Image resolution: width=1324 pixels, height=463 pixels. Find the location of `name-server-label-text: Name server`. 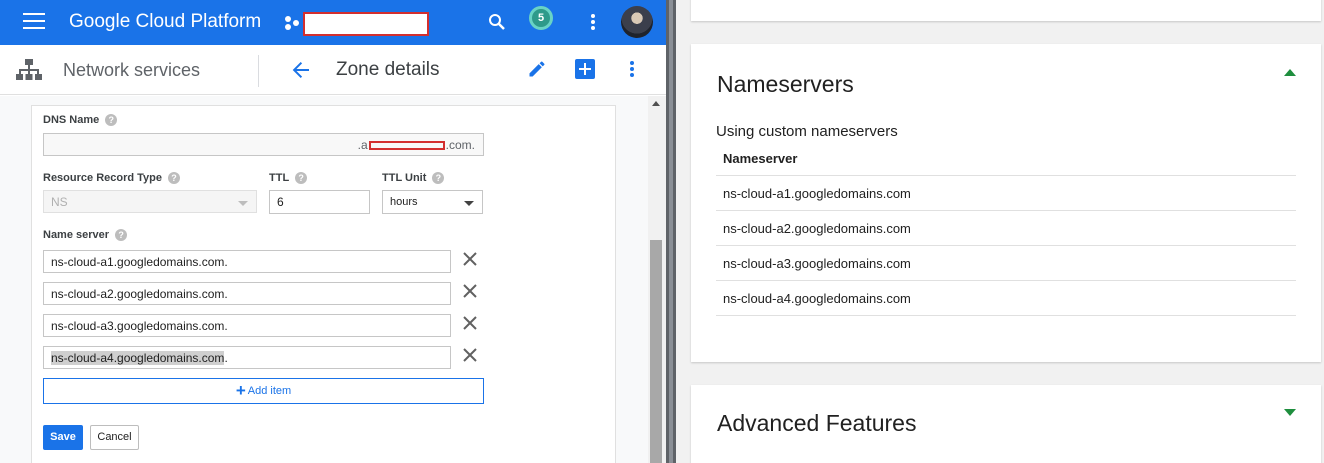

name-server-label-text: Name server is located at coordinates (76, 235).